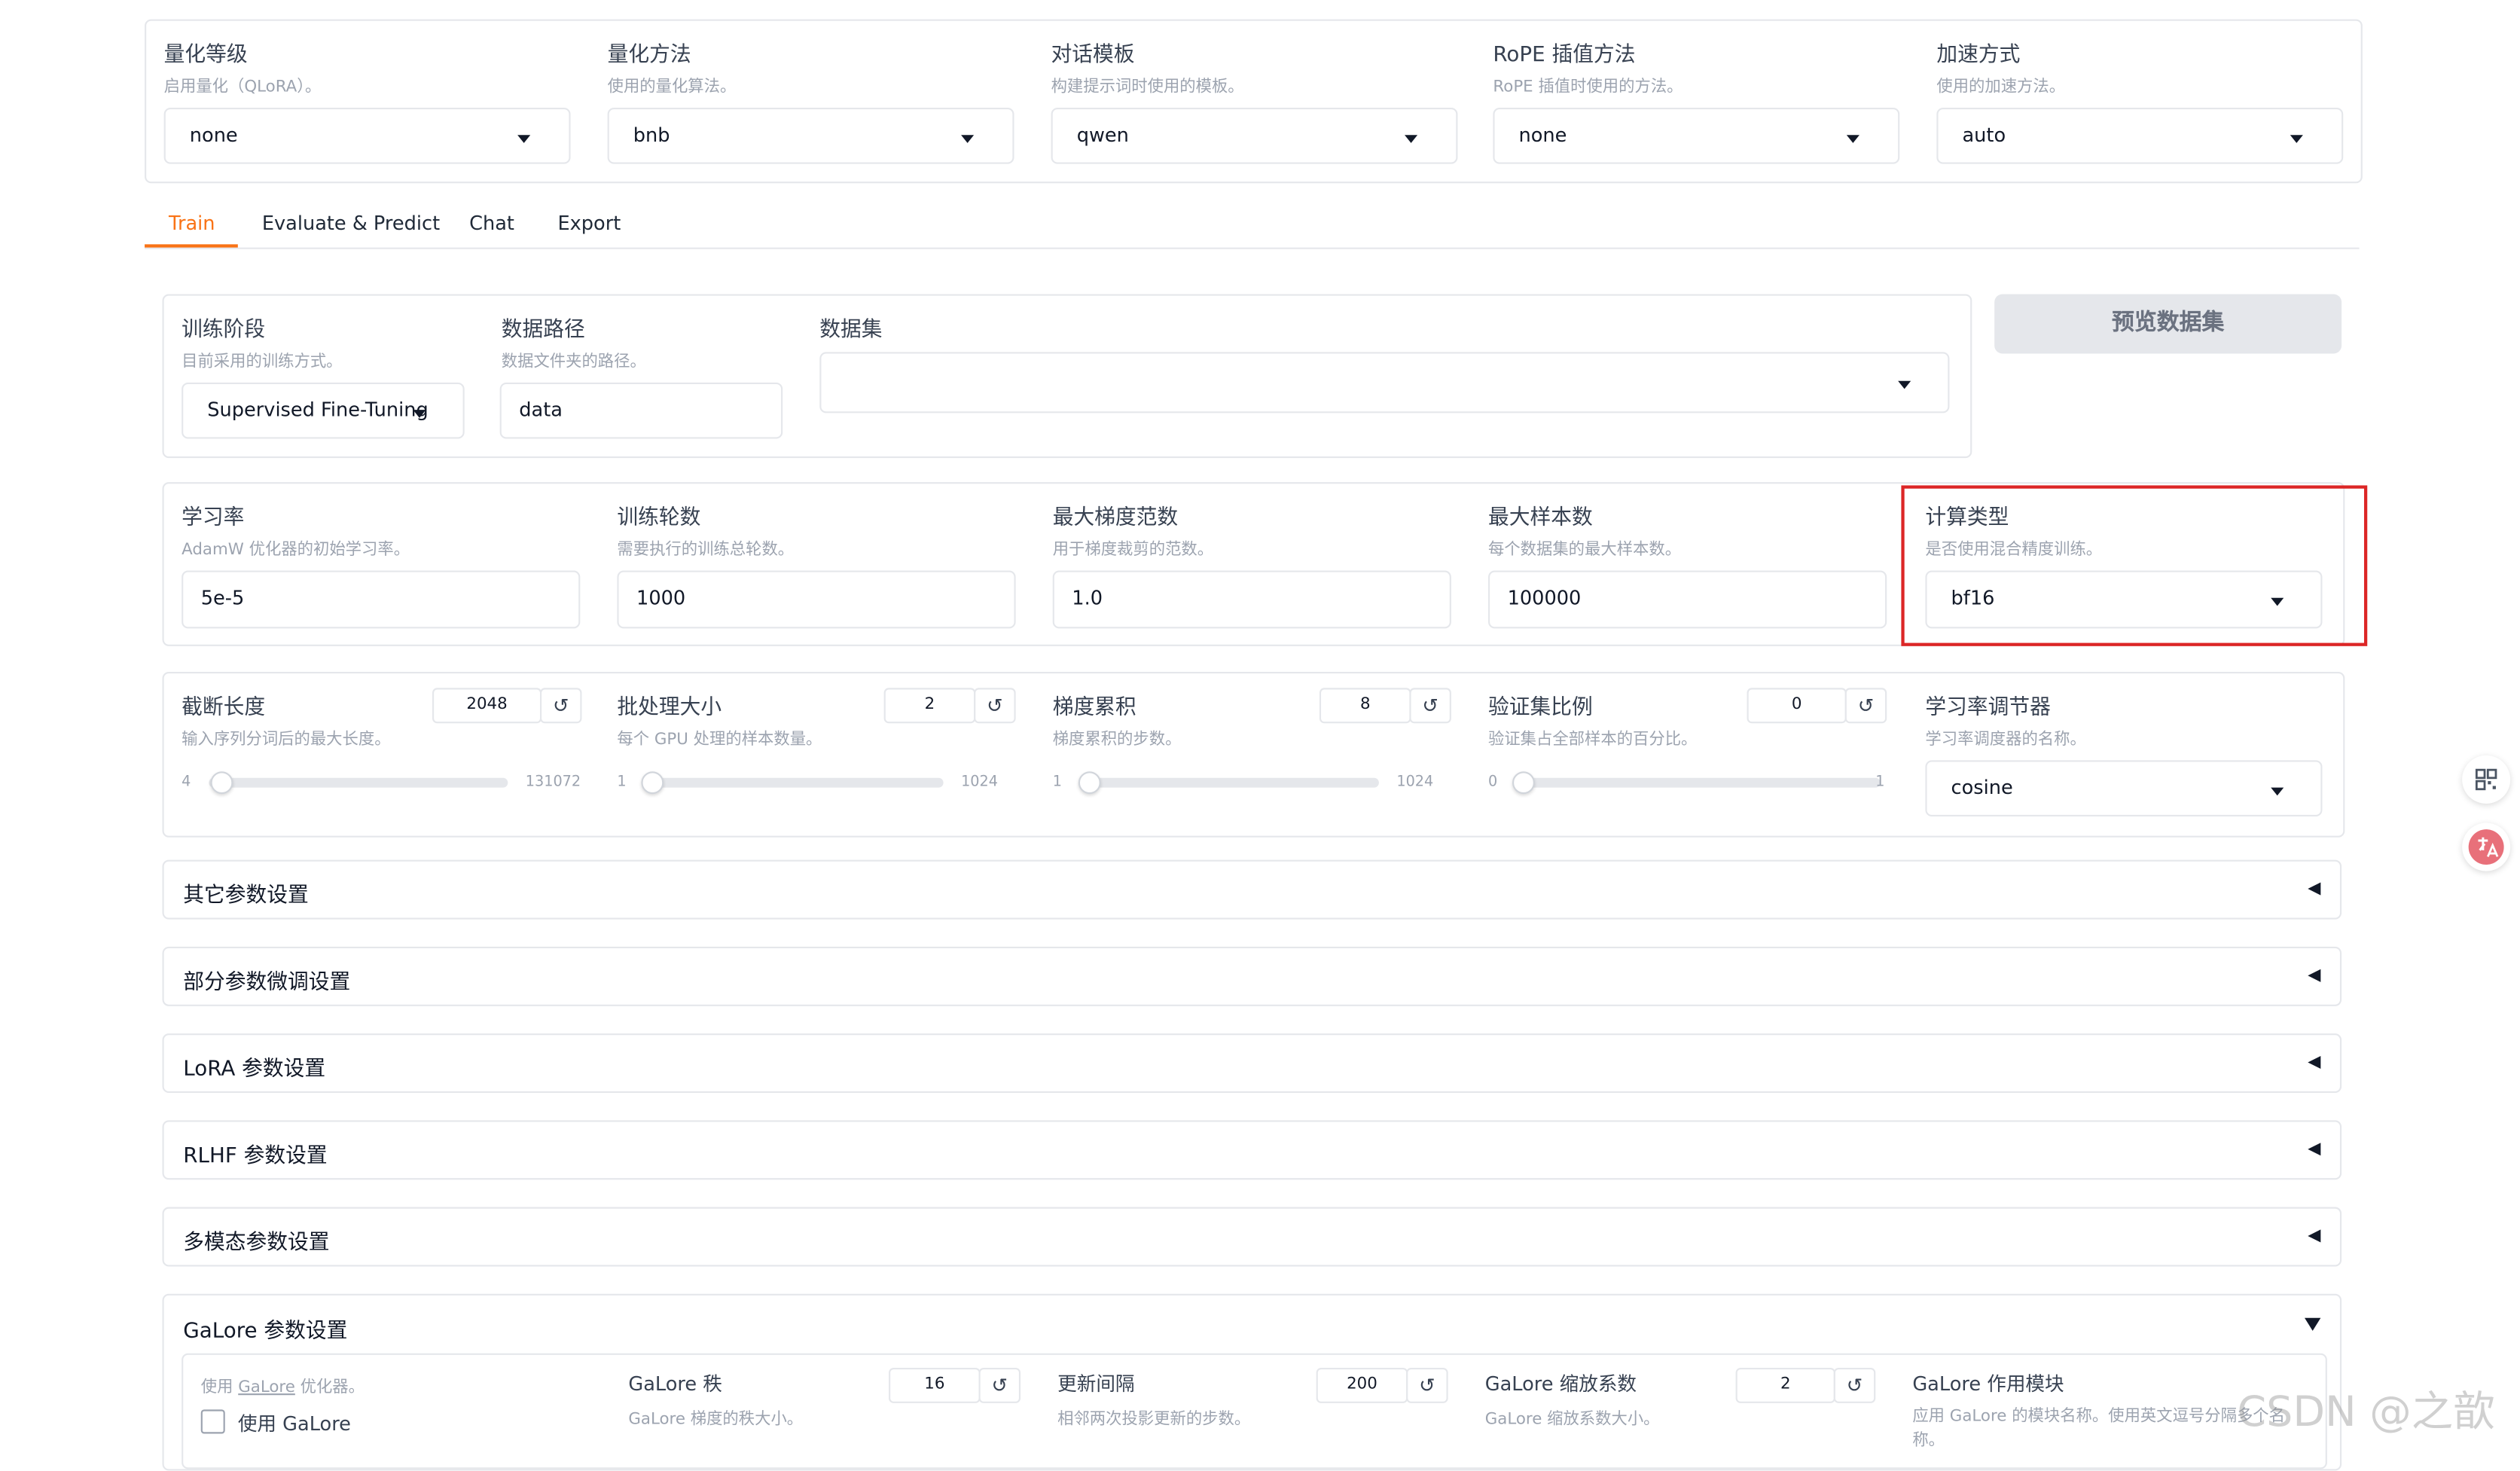 The image size is (2520, 1471). Describe the element at coordinates (1542, 135) in the screenshot. I see `top-field-value: none` at that location.